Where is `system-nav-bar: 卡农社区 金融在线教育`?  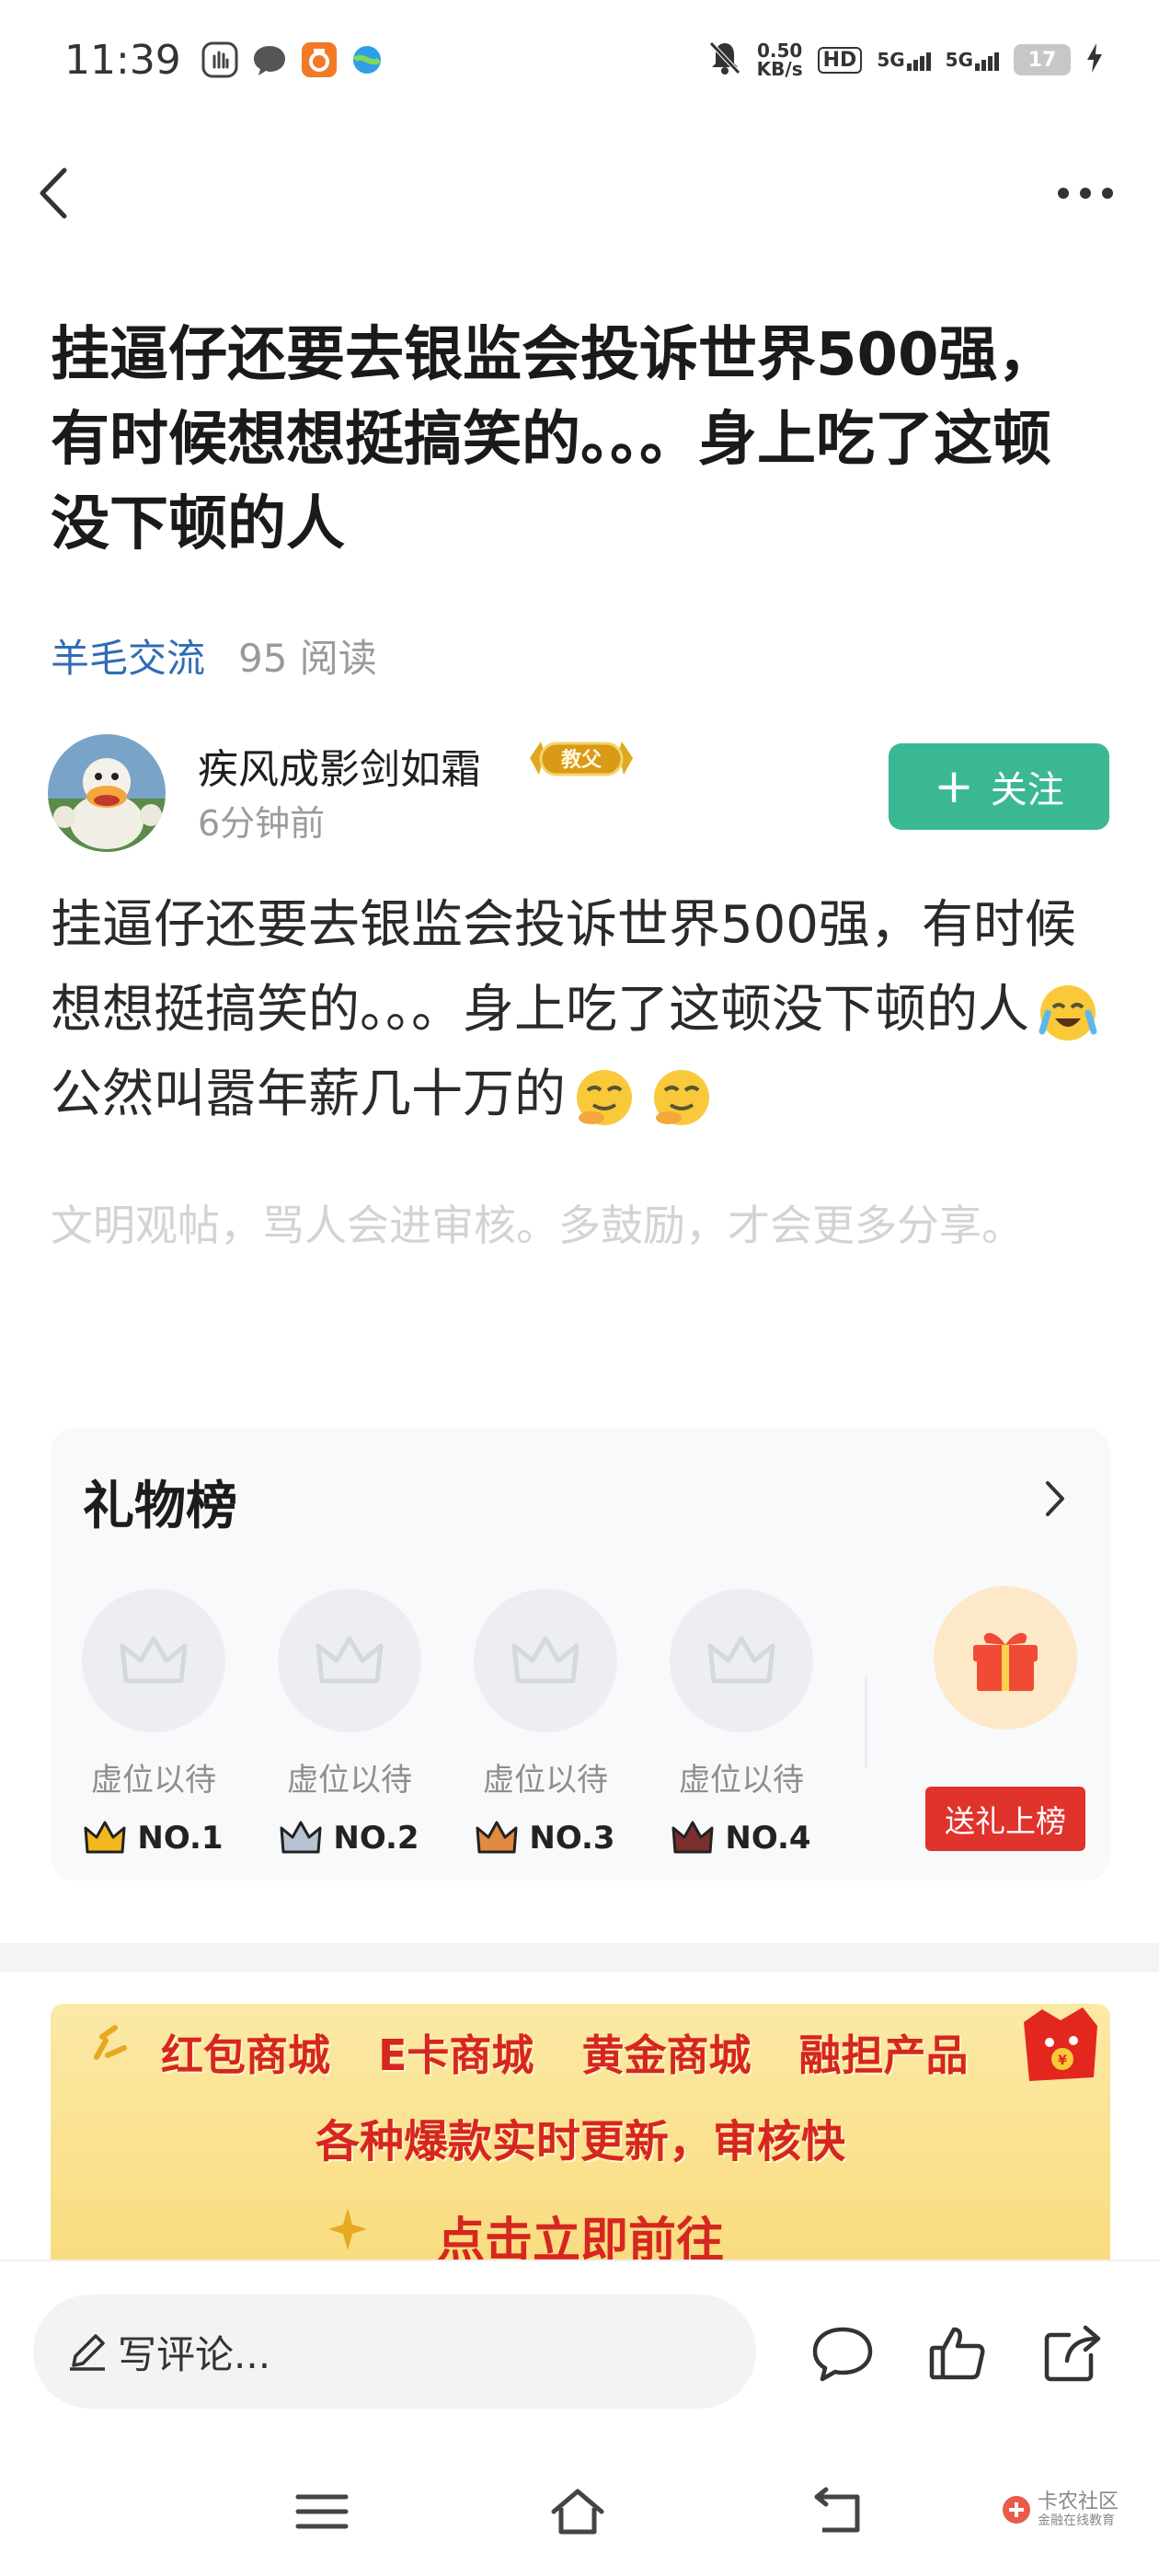
system-nav-bar: 卡农社区 金融在线教育 is located at coordinates (579, 2510).